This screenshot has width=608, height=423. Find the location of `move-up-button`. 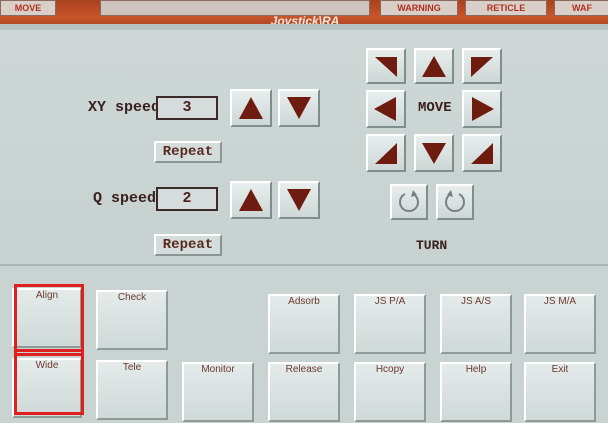

move-up-button is located at coordinates (434, 66).